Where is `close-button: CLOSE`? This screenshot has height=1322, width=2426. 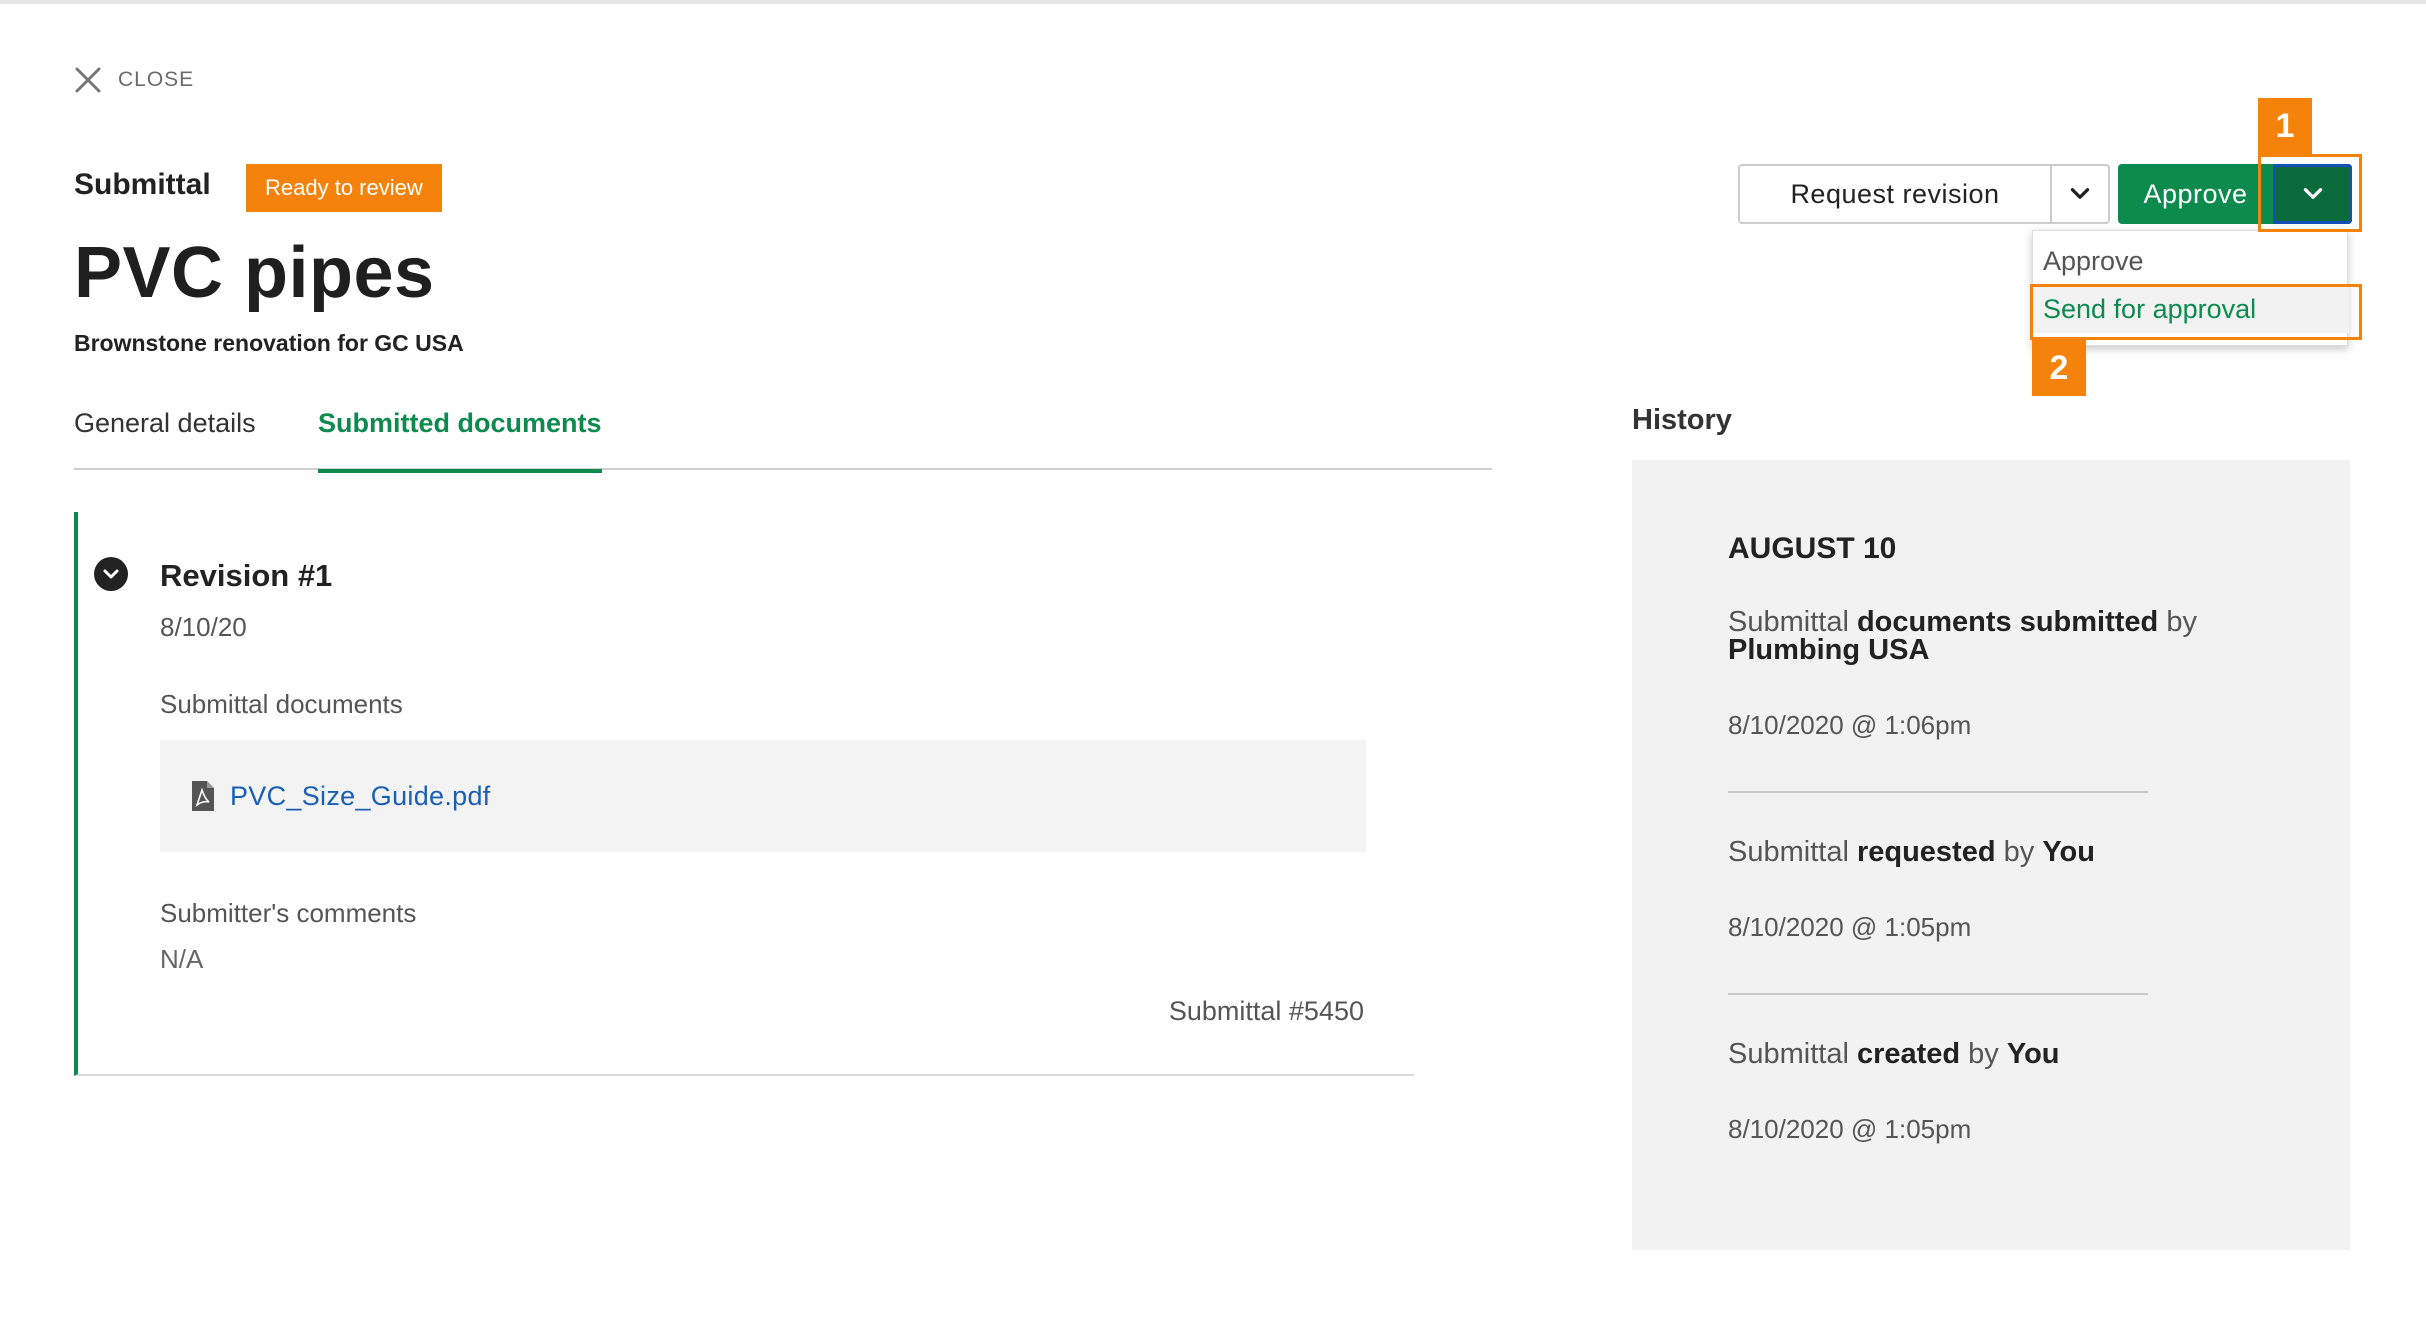 close-button: CLOSE is located at coordinates (134, 80).